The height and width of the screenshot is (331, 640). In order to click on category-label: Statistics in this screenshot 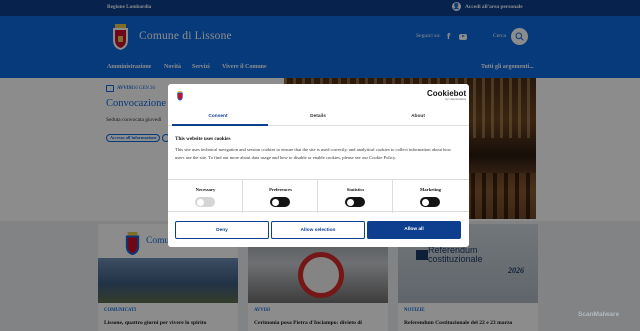, I will do `click(355, 189)`.